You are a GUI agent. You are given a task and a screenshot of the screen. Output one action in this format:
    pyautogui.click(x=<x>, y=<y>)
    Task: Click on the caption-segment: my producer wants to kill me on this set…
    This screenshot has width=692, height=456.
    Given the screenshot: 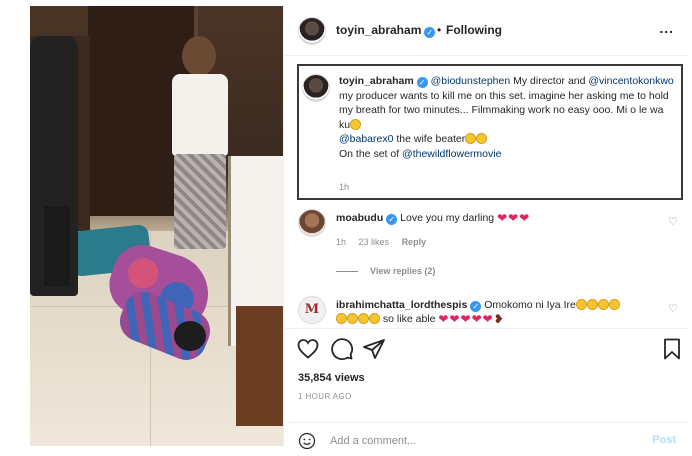 What is the action you would take?
    pyautogui.click(x=504, y=110)
    